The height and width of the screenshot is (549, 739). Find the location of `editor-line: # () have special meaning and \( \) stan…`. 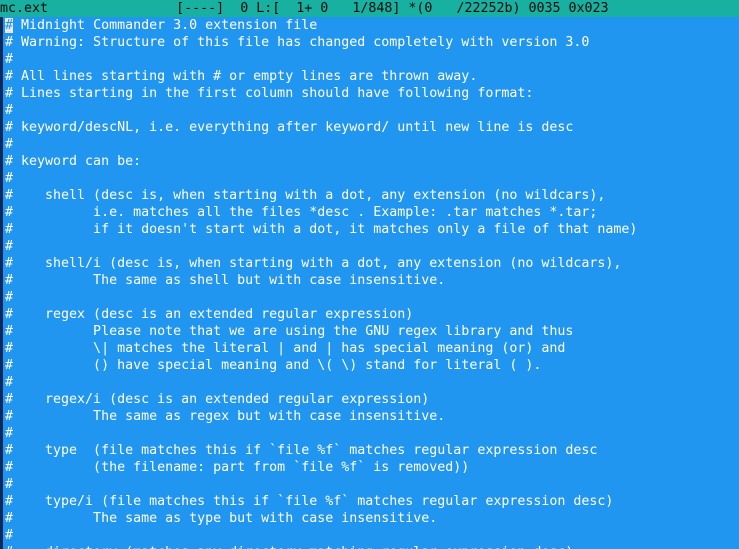

editor-line: # () have special meaning and \( \) stan… is located at coordinates (372, 365).